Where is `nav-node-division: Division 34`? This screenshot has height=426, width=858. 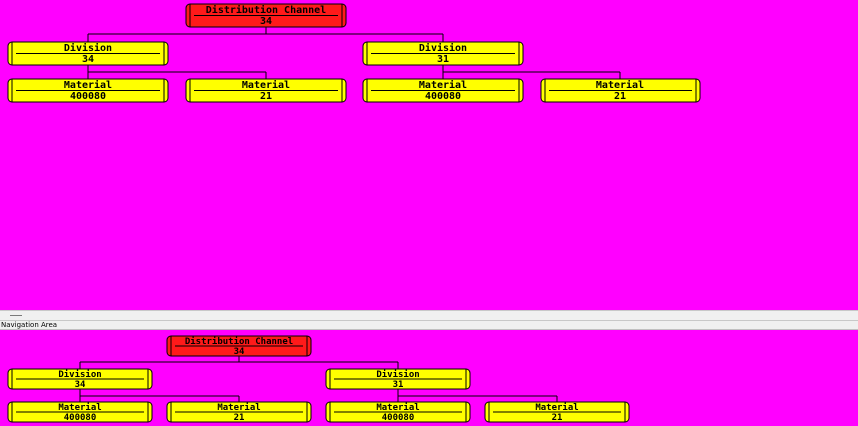 nav-node-division: Division 34 is located at coordinates (80, 379).